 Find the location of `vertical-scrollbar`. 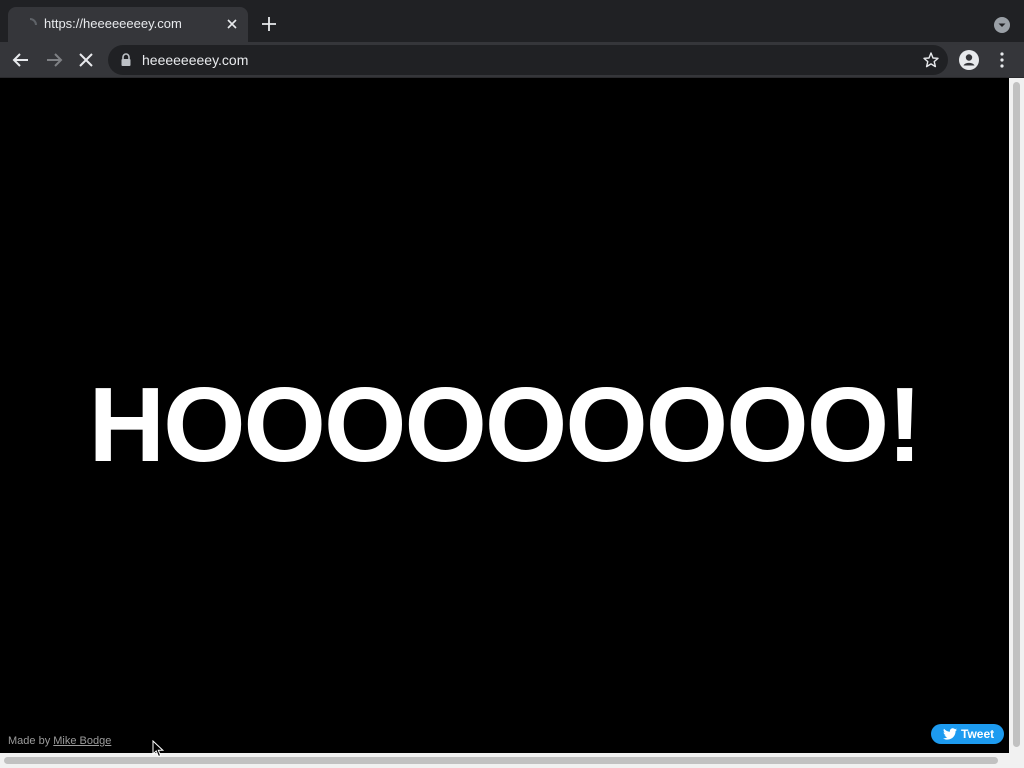

vertical-scrollbar is located at coordinates (1016, 415).